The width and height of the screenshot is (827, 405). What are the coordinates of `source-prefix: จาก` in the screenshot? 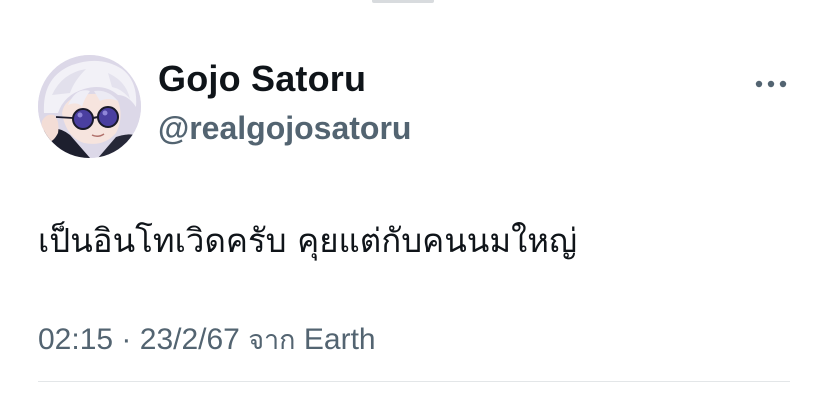 It's located at (272, 340).